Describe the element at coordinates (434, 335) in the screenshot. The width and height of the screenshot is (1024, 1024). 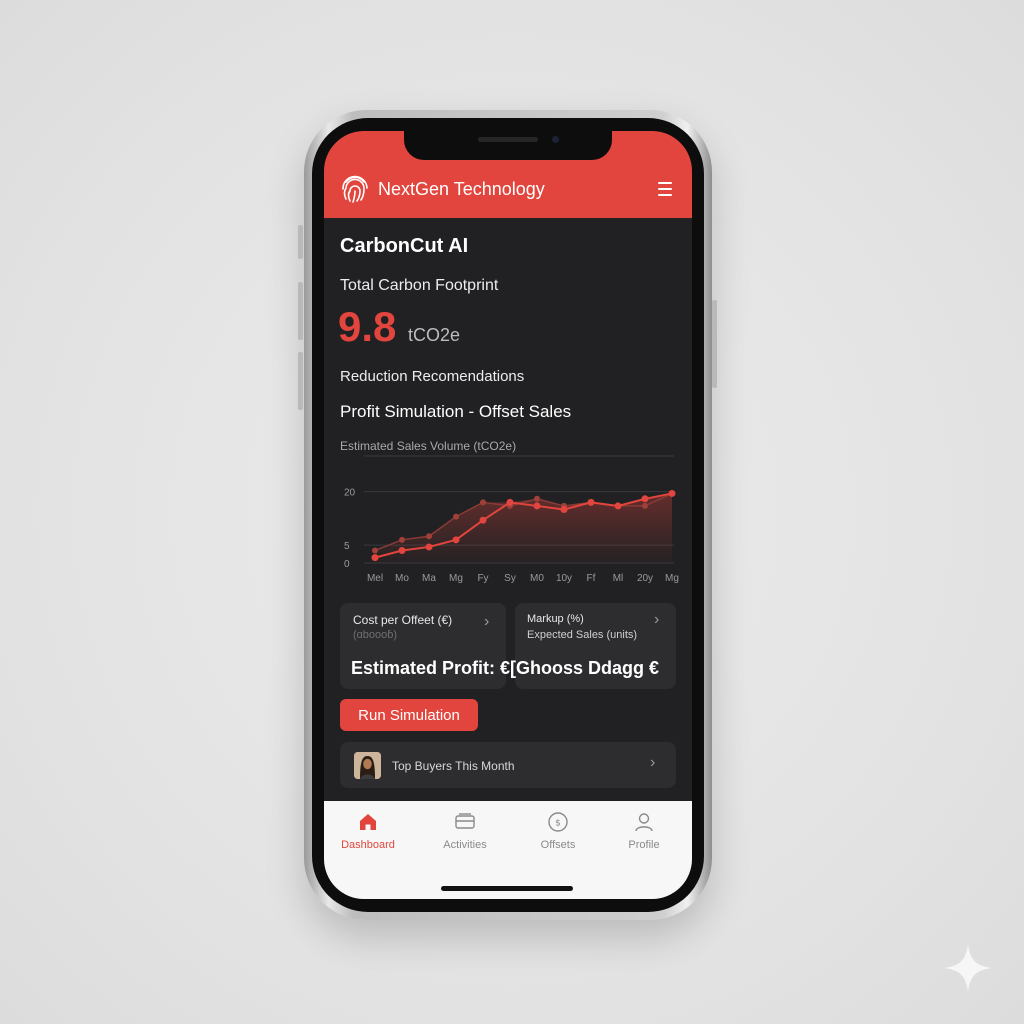
I see `footprint-unit: tCO2e` at that location.